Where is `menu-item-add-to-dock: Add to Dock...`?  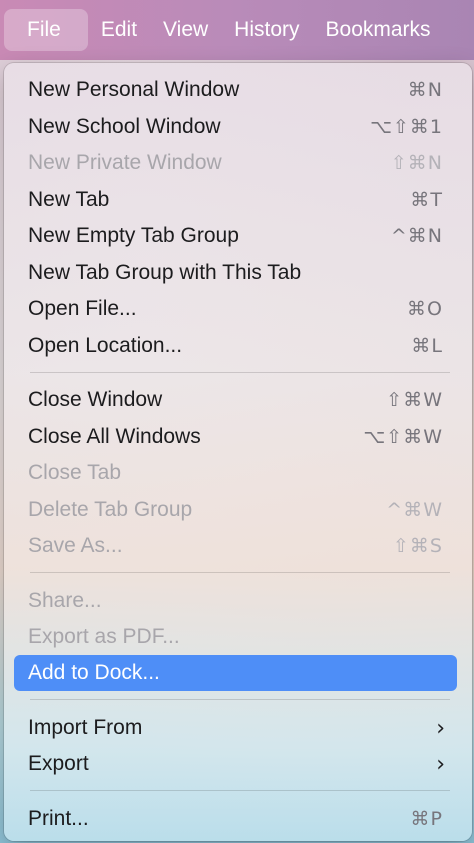
menu-item-add-to-dock: Add to Dock... is located at coordinates (235, 673).